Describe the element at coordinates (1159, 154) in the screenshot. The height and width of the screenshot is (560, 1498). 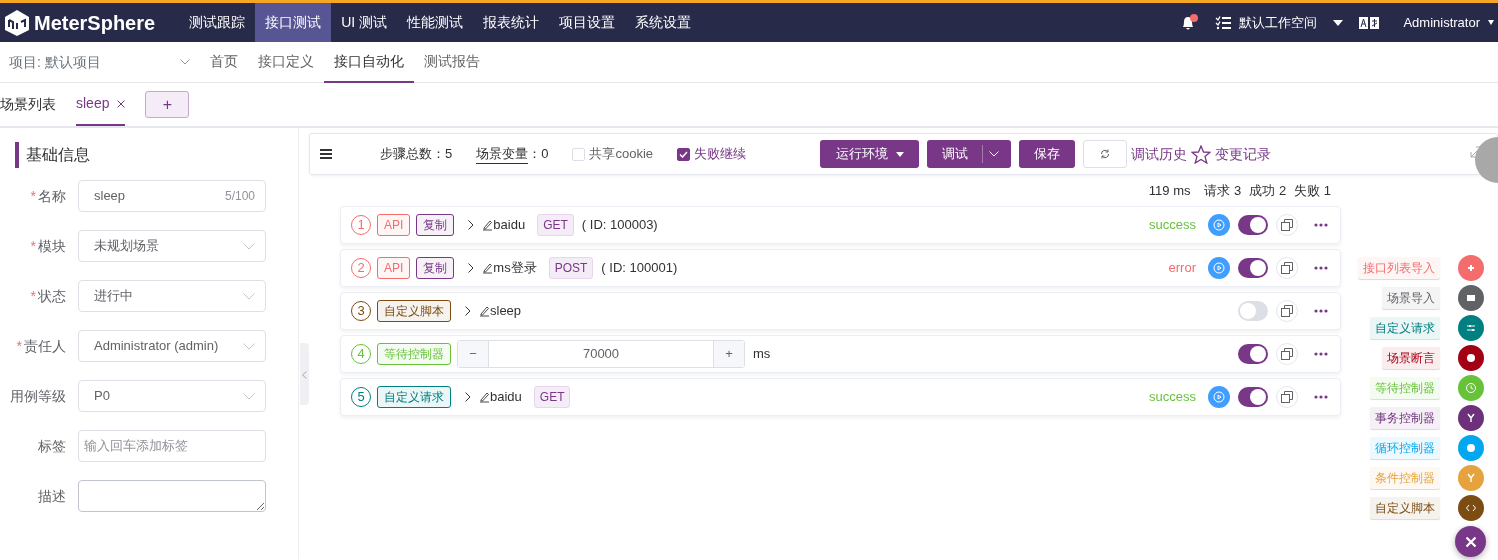
I see `history-link: 调试历史` at that location.